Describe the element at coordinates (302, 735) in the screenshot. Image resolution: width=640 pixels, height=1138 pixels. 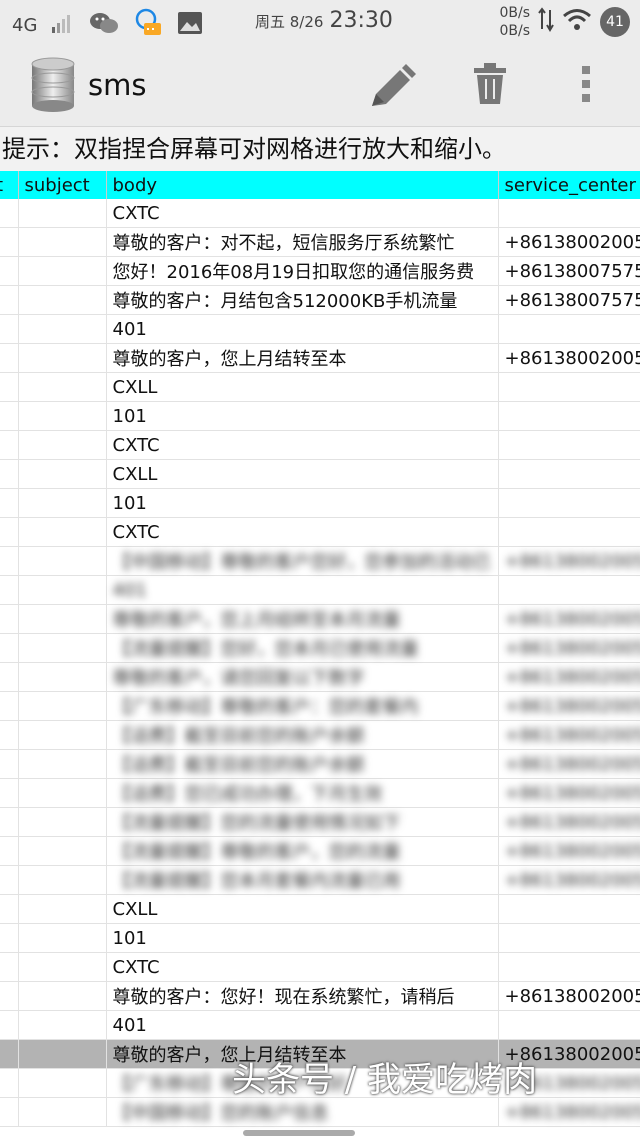
I see `cell-body: 【话费】截至目前您的账户余额` at that location.